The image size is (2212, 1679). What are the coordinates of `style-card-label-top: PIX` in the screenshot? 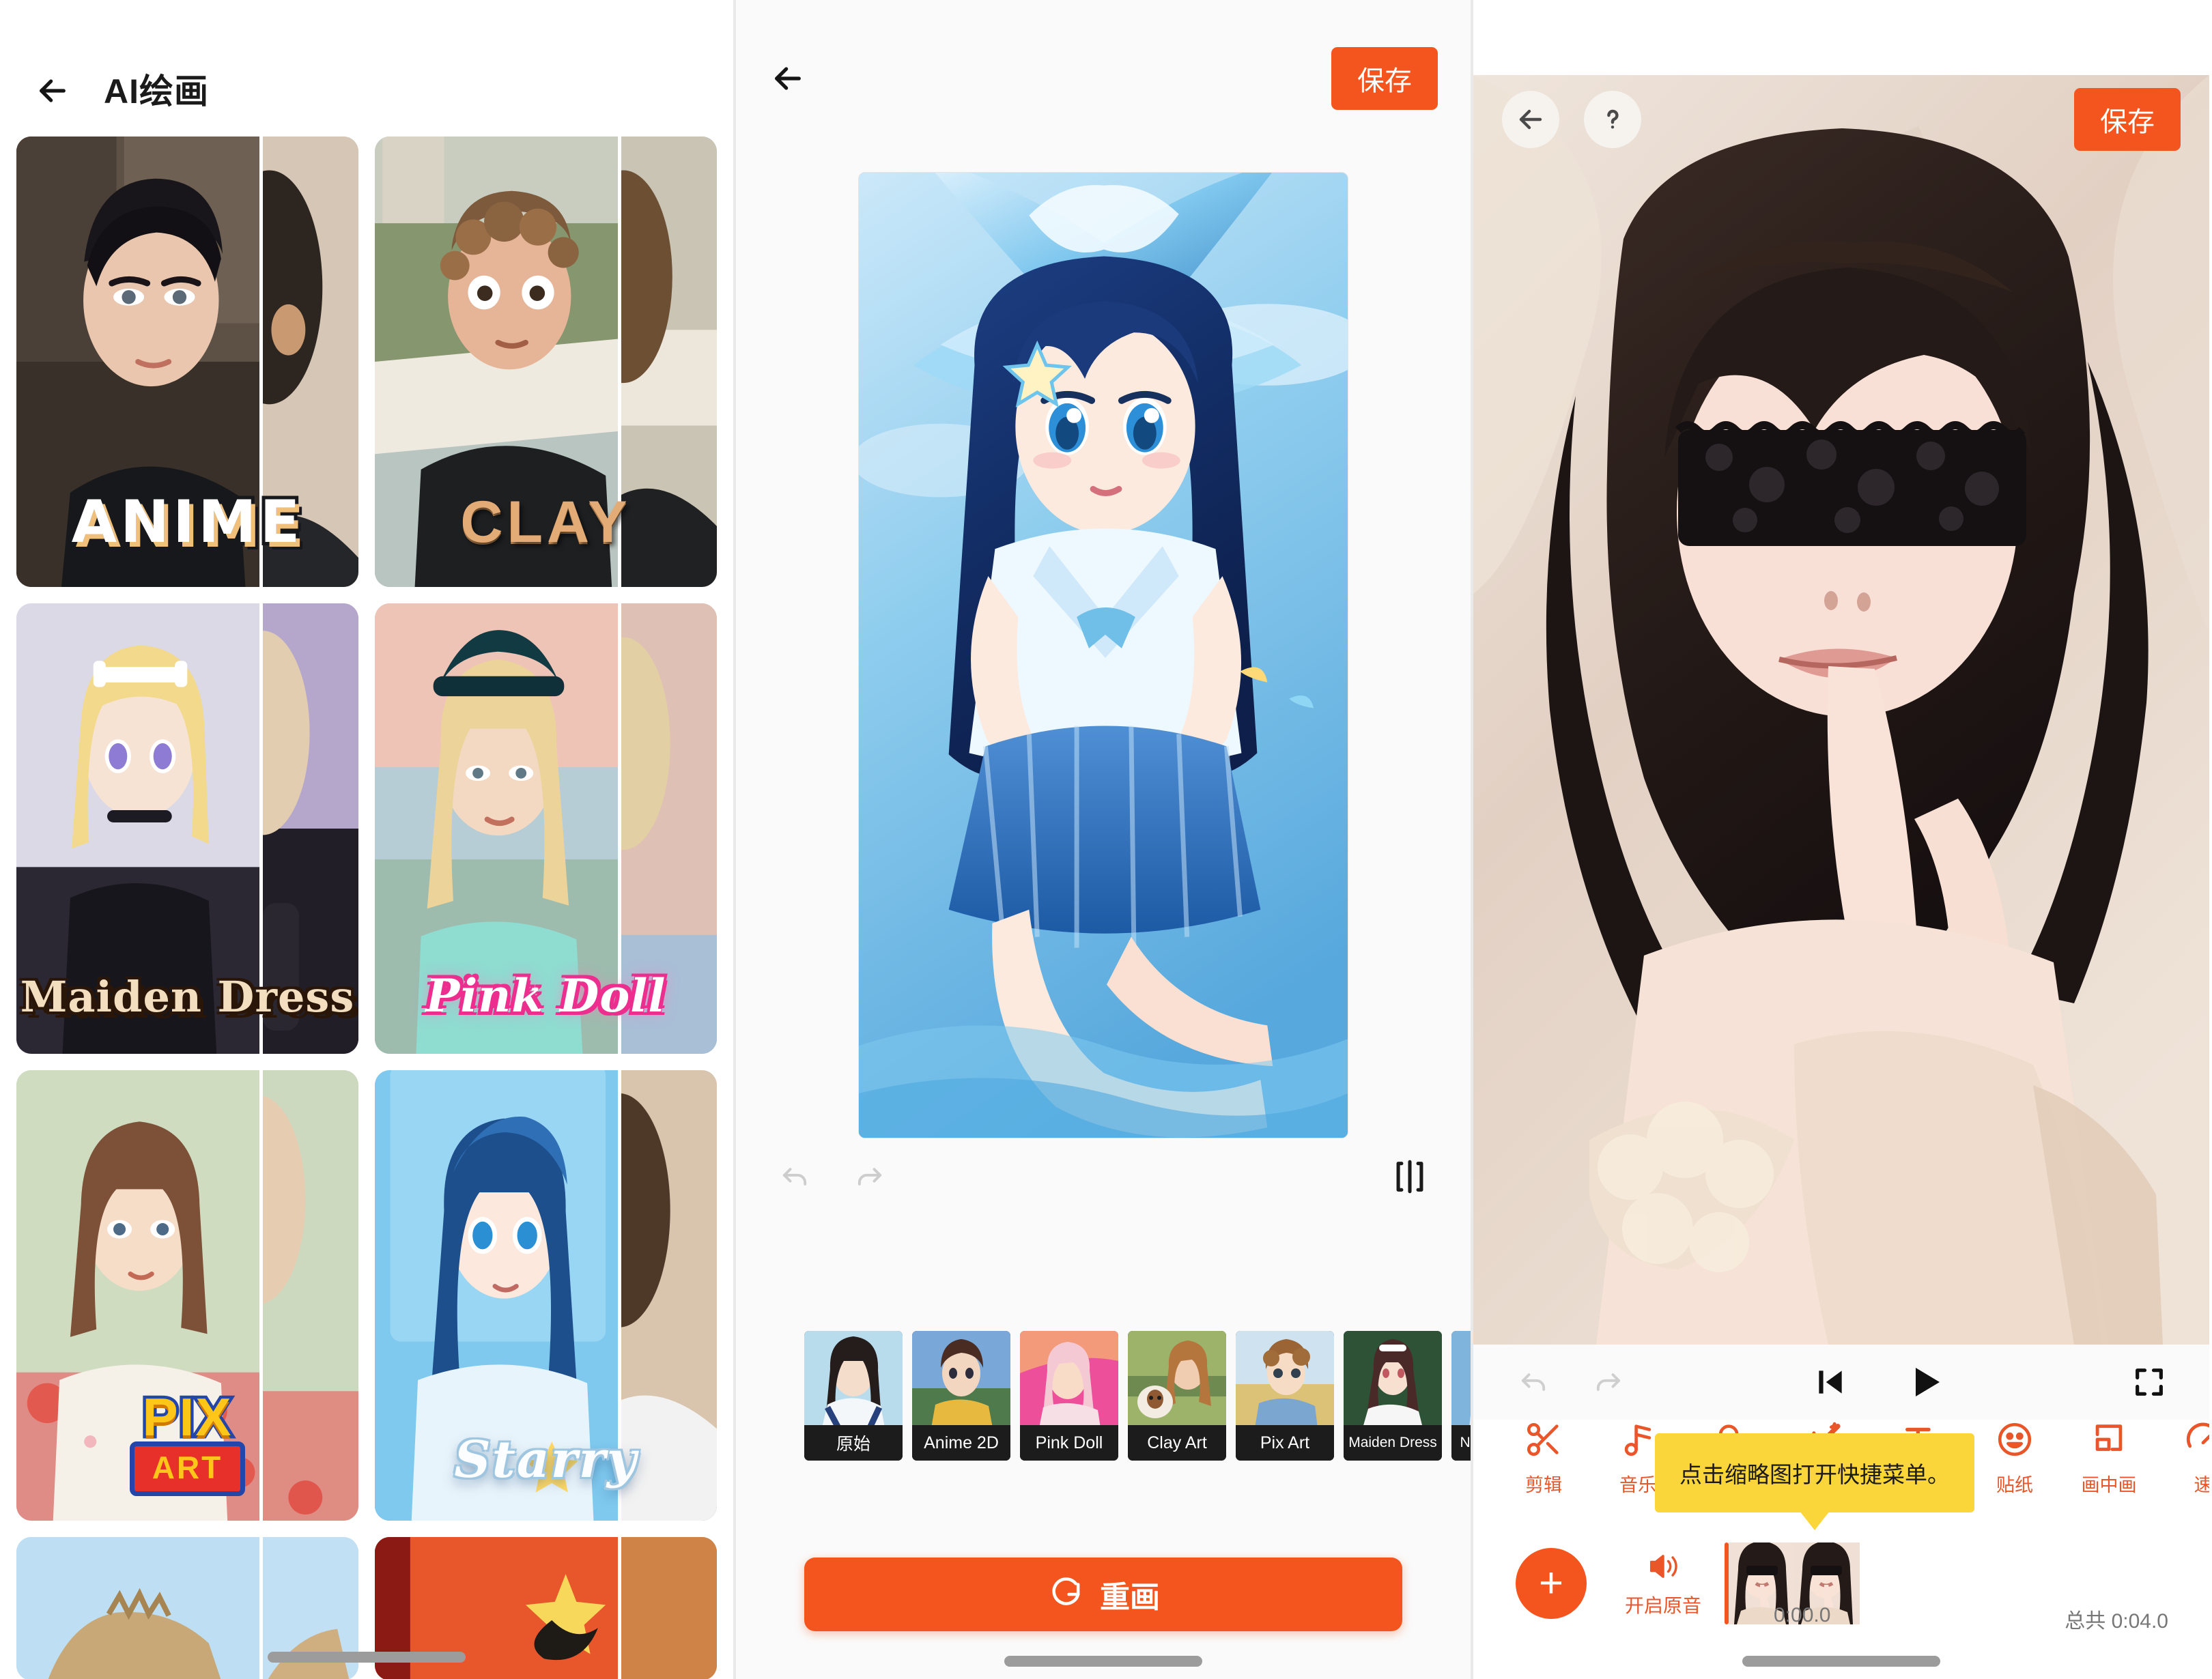 It's located at (186, 1417).